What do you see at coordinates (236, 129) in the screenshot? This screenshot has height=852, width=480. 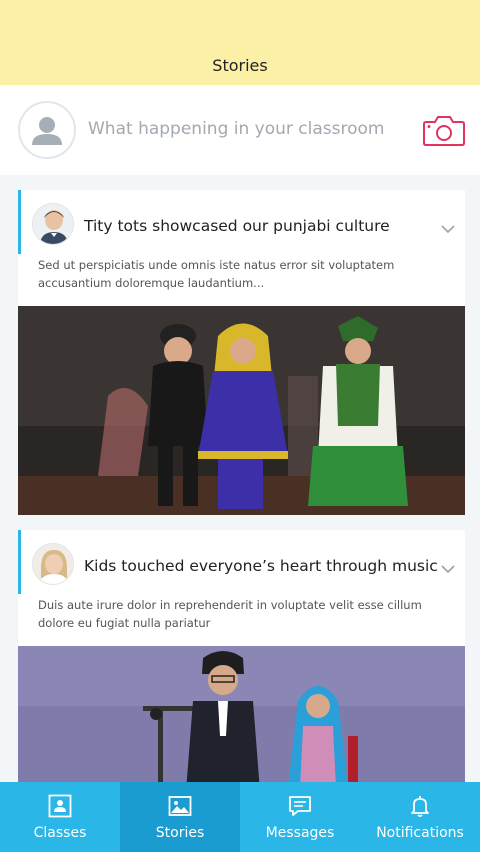 I see `composer-input: What happening in your classroom` at bounding box center [236, 129].